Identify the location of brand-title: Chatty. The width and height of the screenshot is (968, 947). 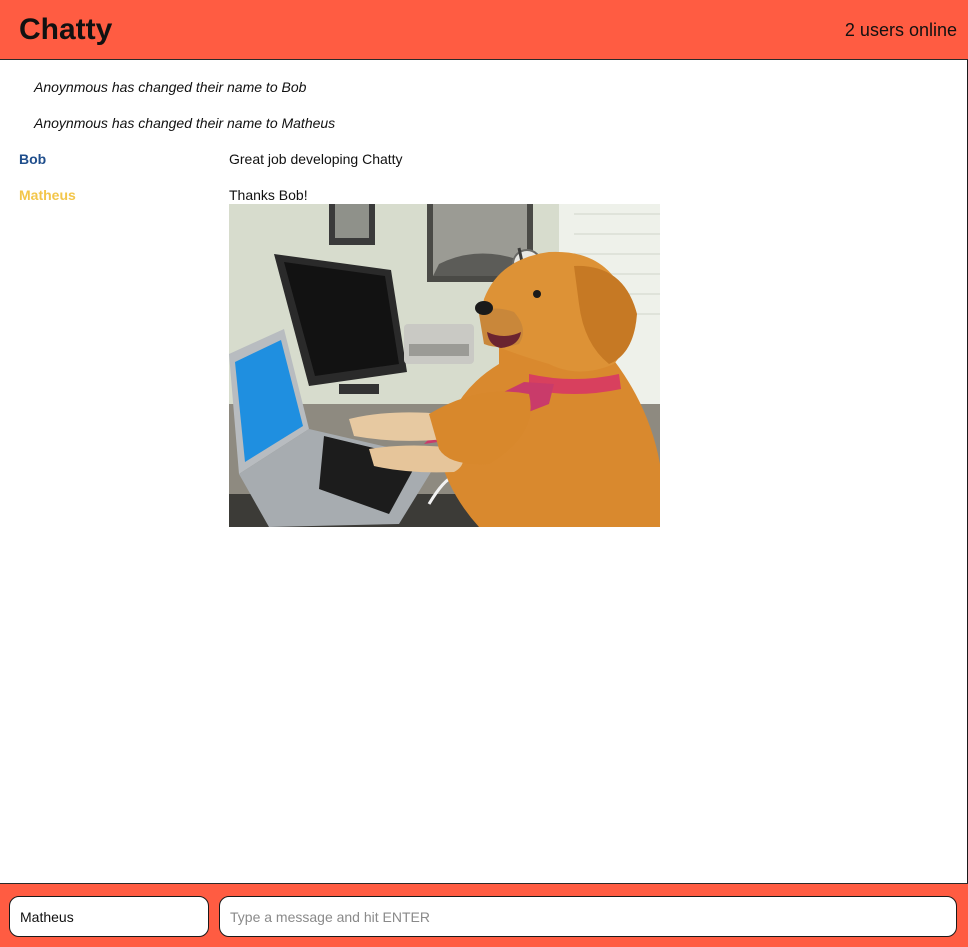
(66, 29).